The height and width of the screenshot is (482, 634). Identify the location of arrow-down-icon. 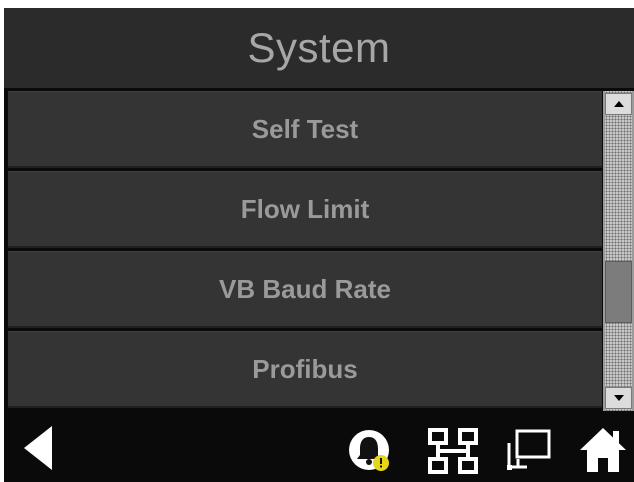
(618, 398).